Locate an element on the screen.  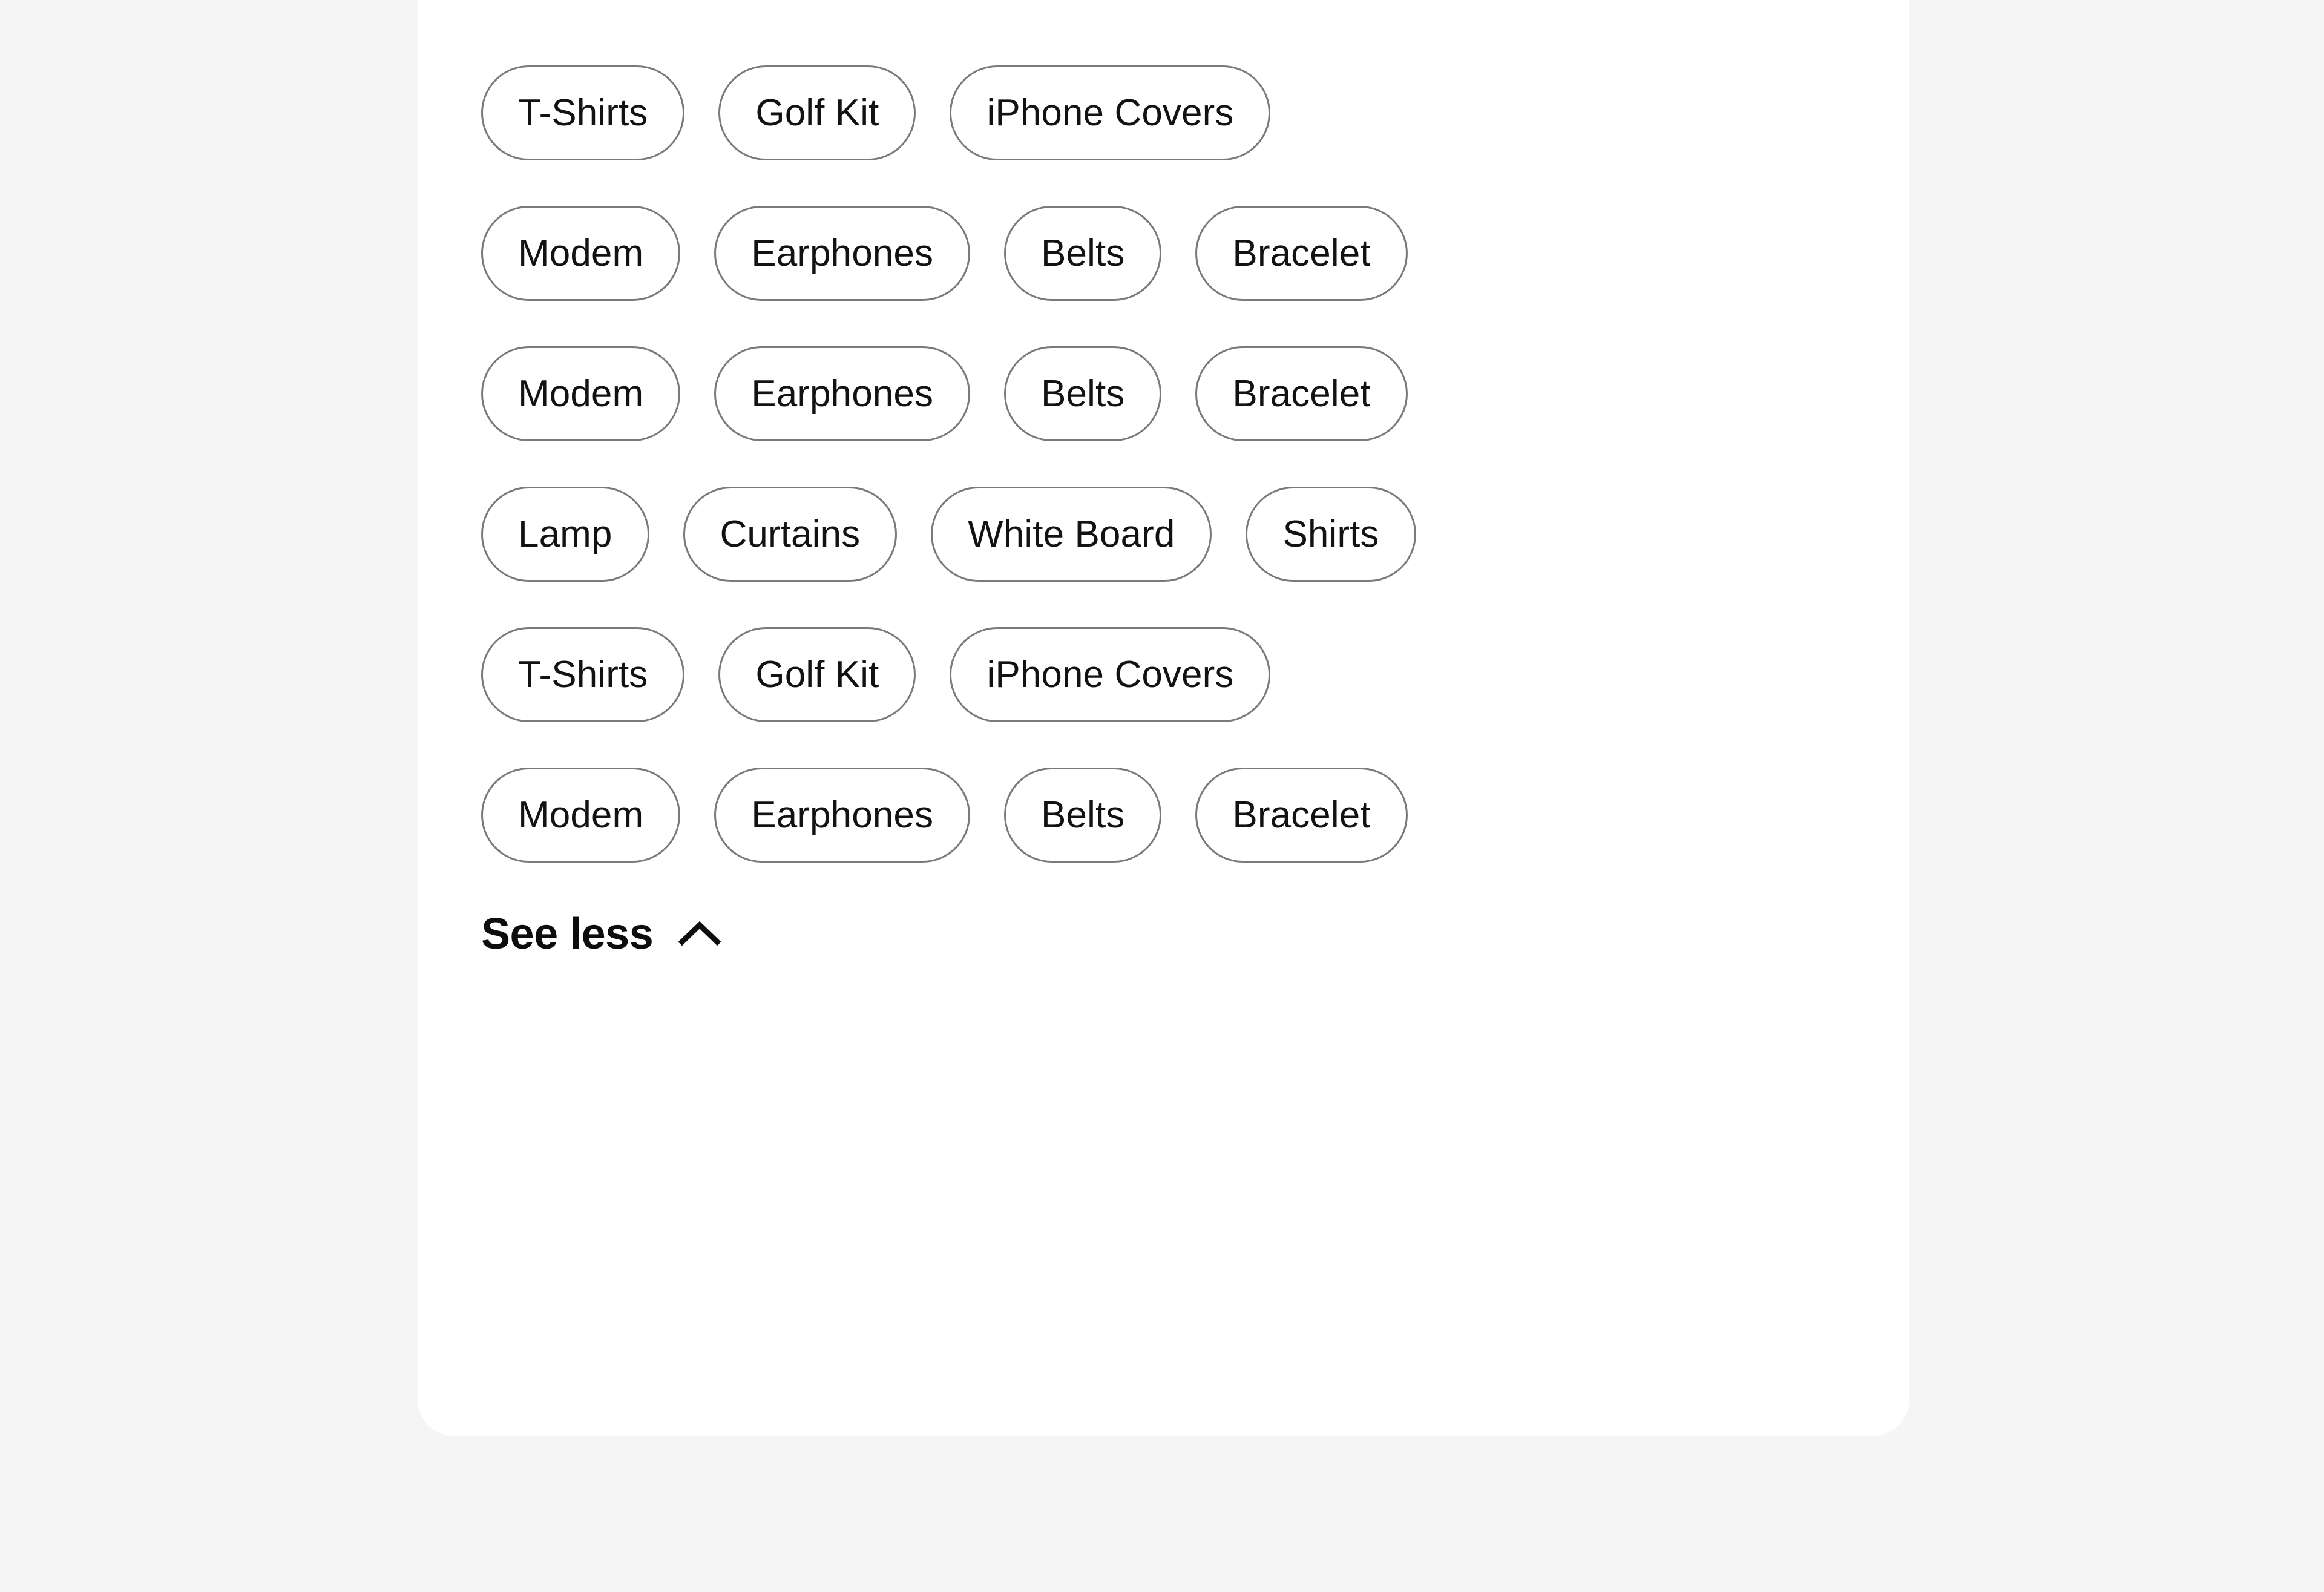
category-chip: Curtains is located at coordinates (790, 534).